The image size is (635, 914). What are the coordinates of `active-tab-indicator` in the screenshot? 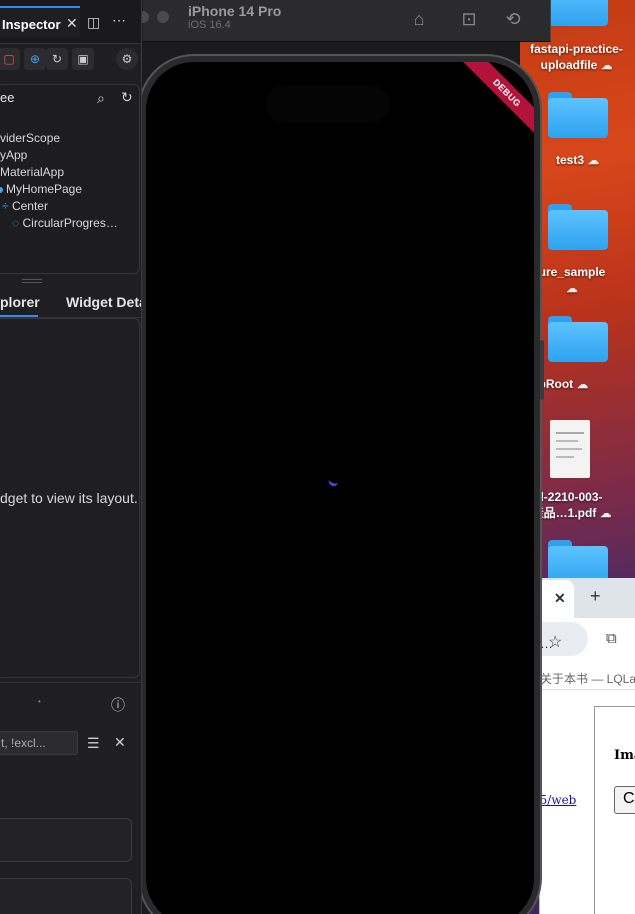 It's located at (19, 316).